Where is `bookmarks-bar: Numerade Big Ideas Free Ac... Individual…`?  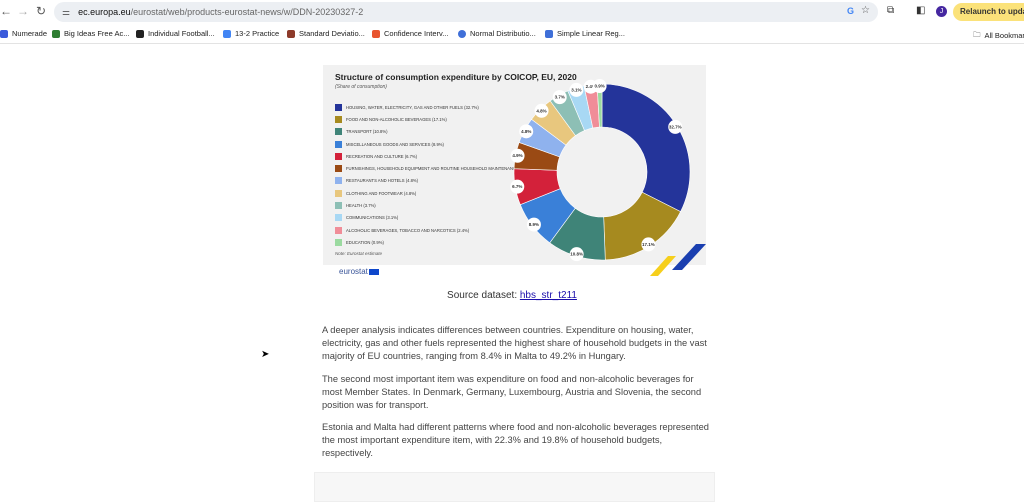
bookmarks-bar: Numerade Big Ideas Free Ac... Individual… is located at coordinates (512, 34).